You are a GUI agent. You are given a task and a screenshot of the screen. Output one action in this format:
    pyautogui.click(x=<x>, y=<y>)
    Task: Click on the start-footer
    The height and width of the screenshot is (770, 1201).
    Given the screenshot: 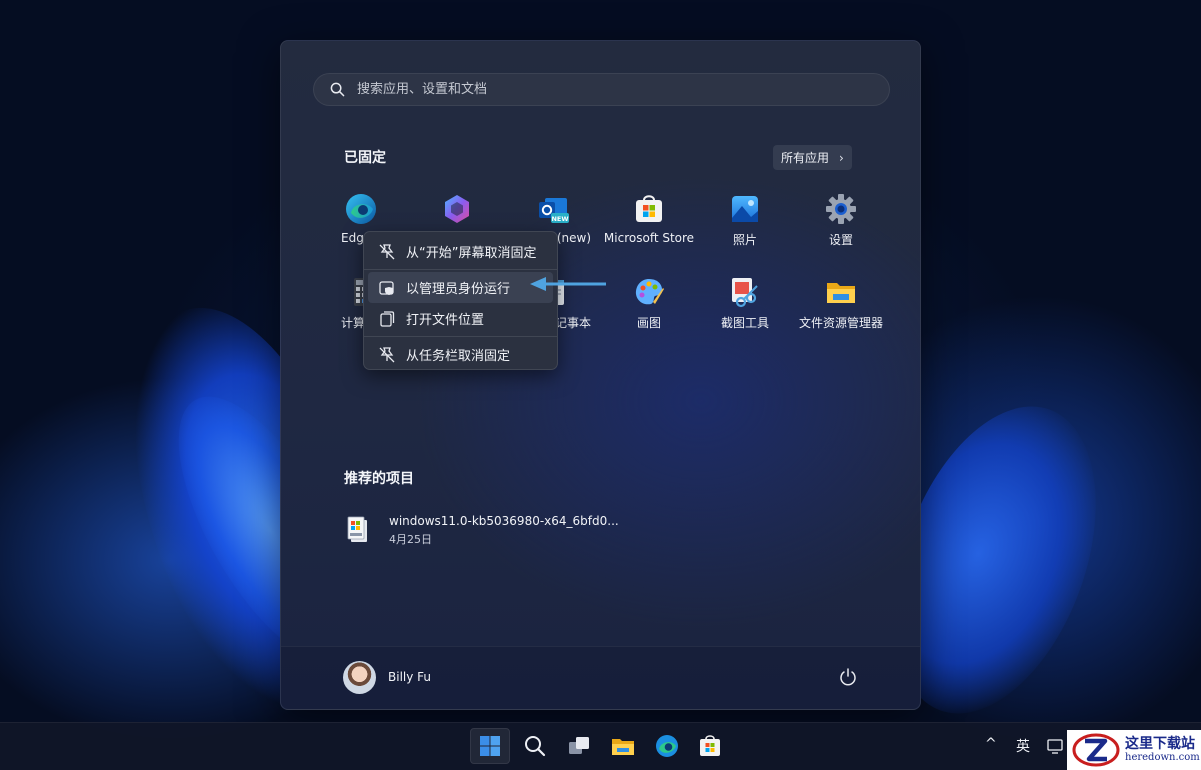 What is the action you would take?
    pyautogui.click(x=600, y=677)
    